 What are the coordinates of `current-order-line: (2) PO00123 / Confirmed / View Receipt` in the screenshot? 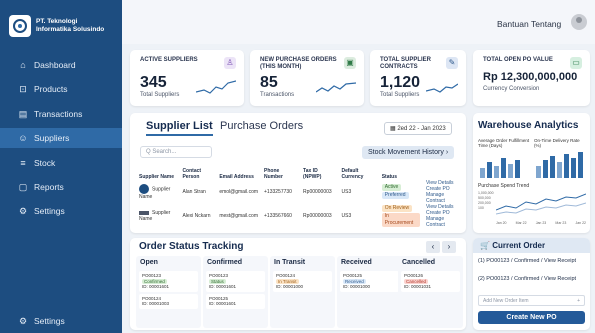 It's located at (527, 279).